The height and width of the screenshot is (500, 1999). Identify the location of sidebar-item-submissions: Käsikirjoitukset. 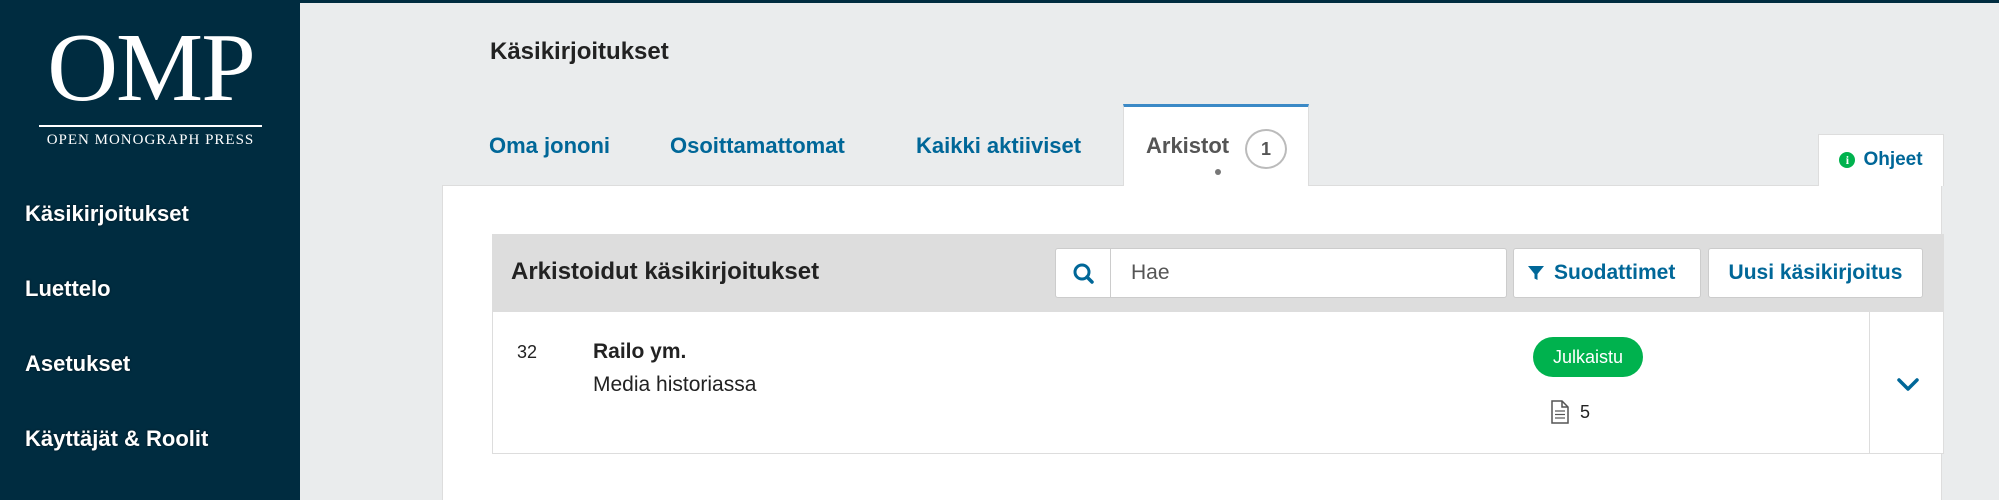
(107, 214).